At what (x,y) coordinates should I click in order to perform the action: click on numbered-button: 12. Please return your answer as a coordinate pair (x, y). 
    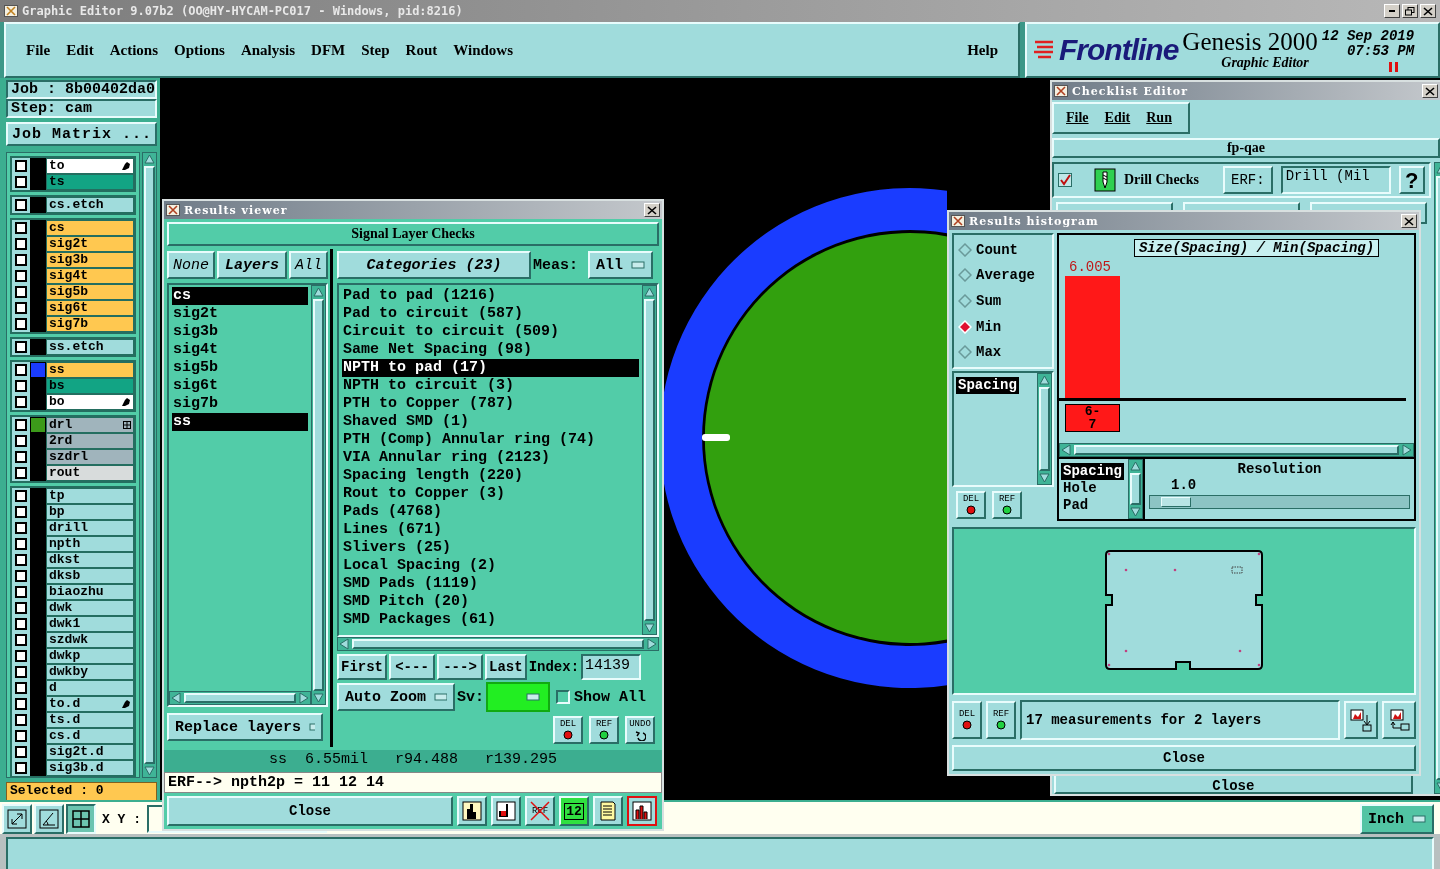
    Looking at the image, I should click on (574, 811).